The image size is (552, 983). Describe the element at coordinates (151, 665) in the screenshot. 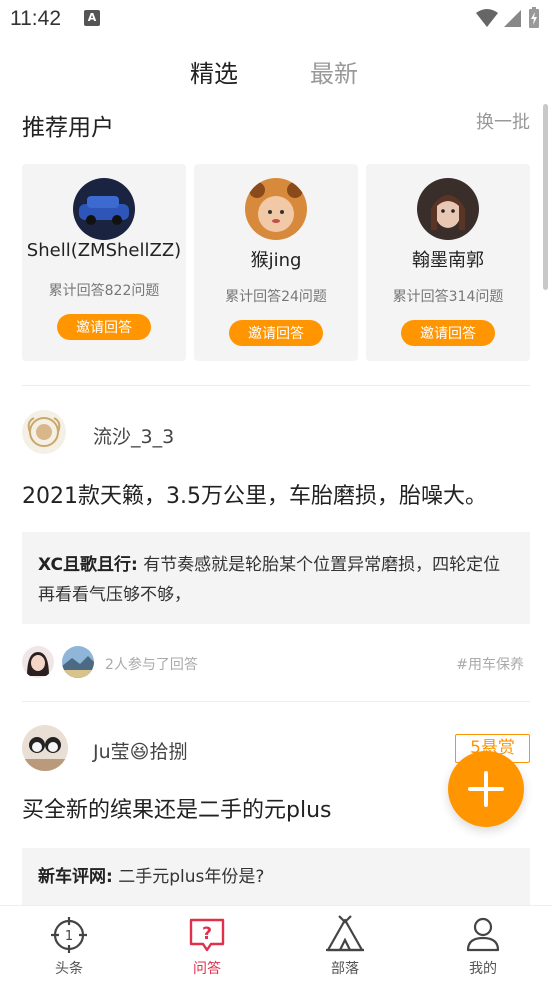

I see `participants-text: 2人参与了回答` at that location.